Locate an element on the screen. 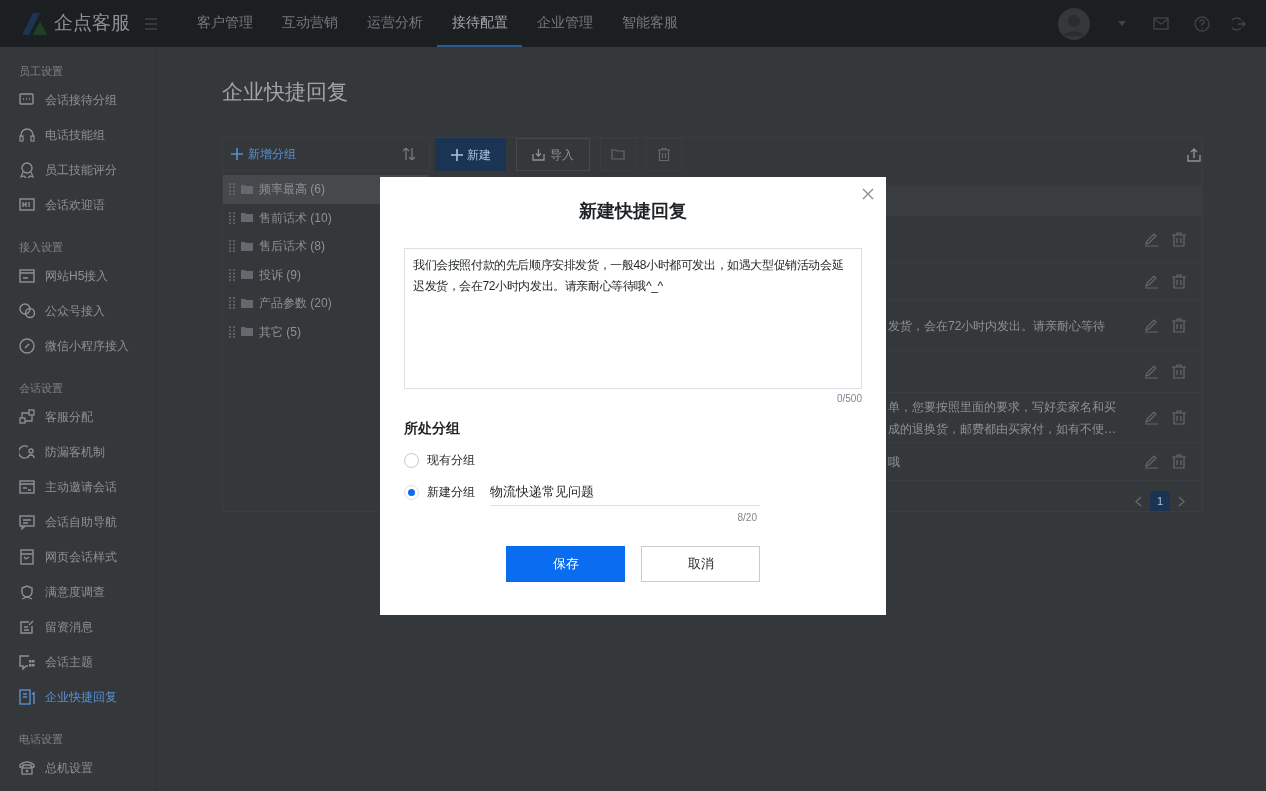  app-name: 企点客服 is located at coordinates (92, 23).